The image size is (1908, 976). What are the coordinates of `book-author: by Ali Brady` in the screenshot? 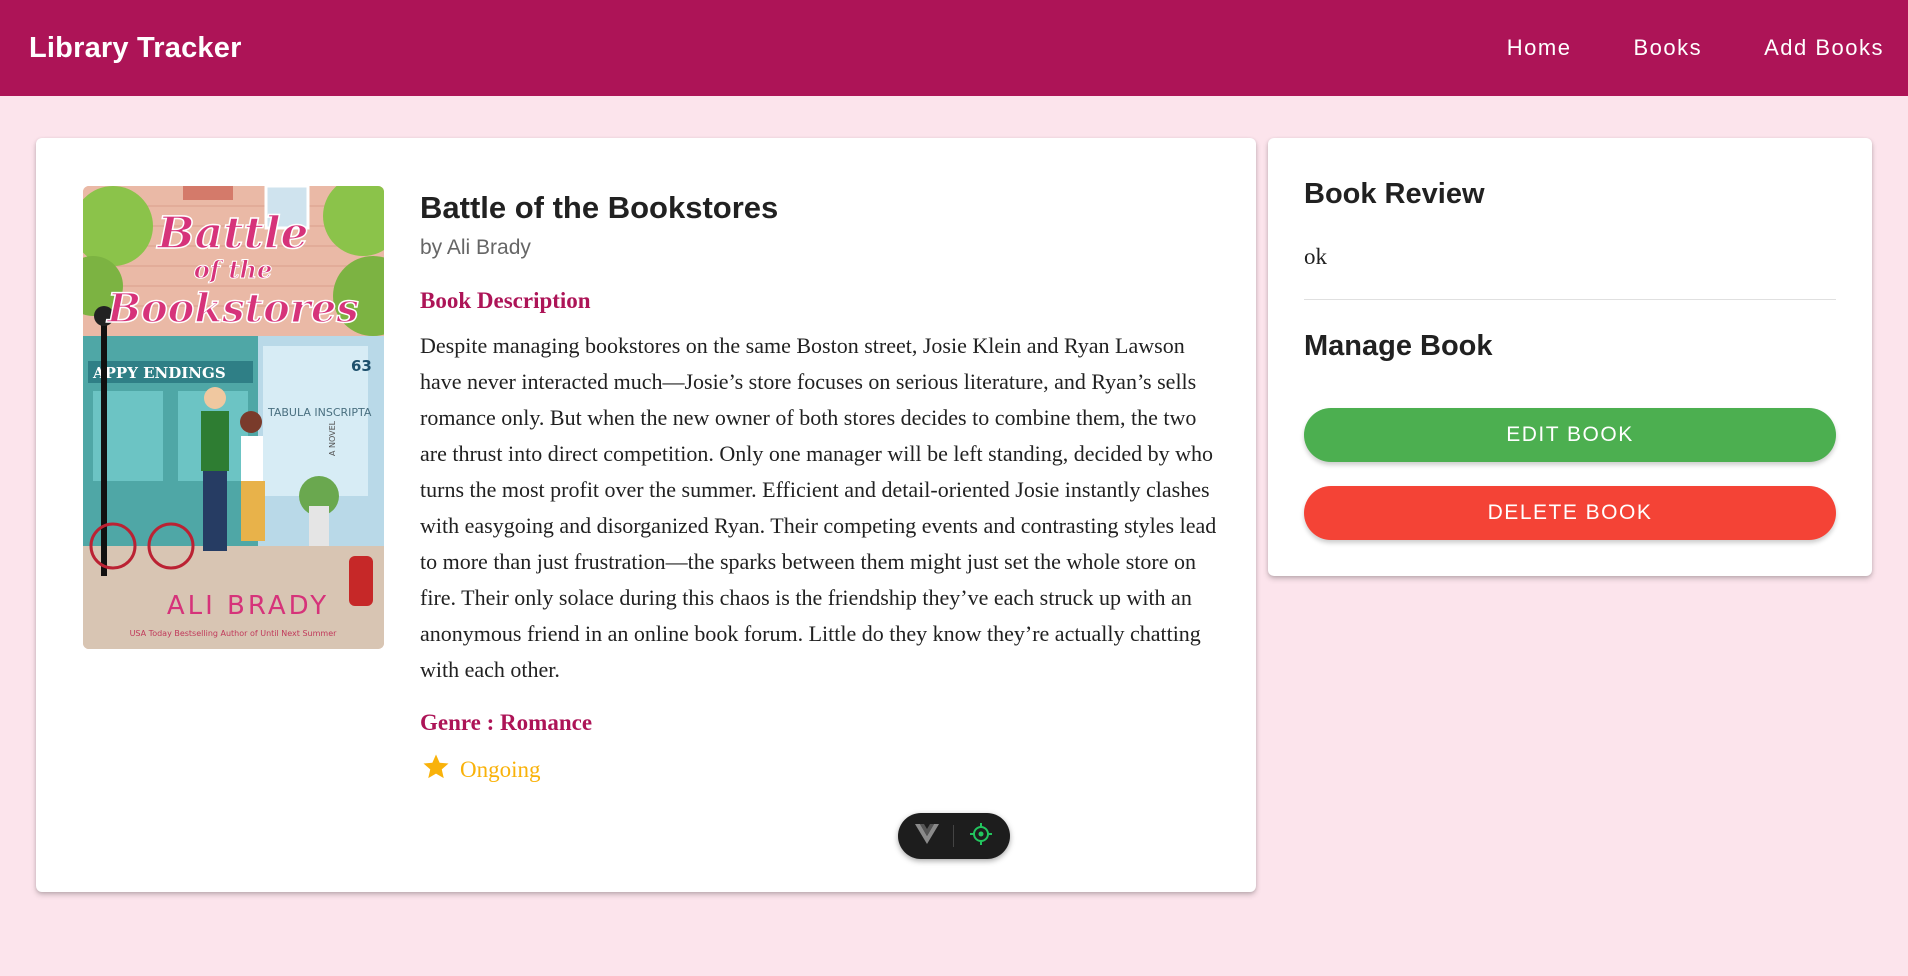 It's located at (475, 248).